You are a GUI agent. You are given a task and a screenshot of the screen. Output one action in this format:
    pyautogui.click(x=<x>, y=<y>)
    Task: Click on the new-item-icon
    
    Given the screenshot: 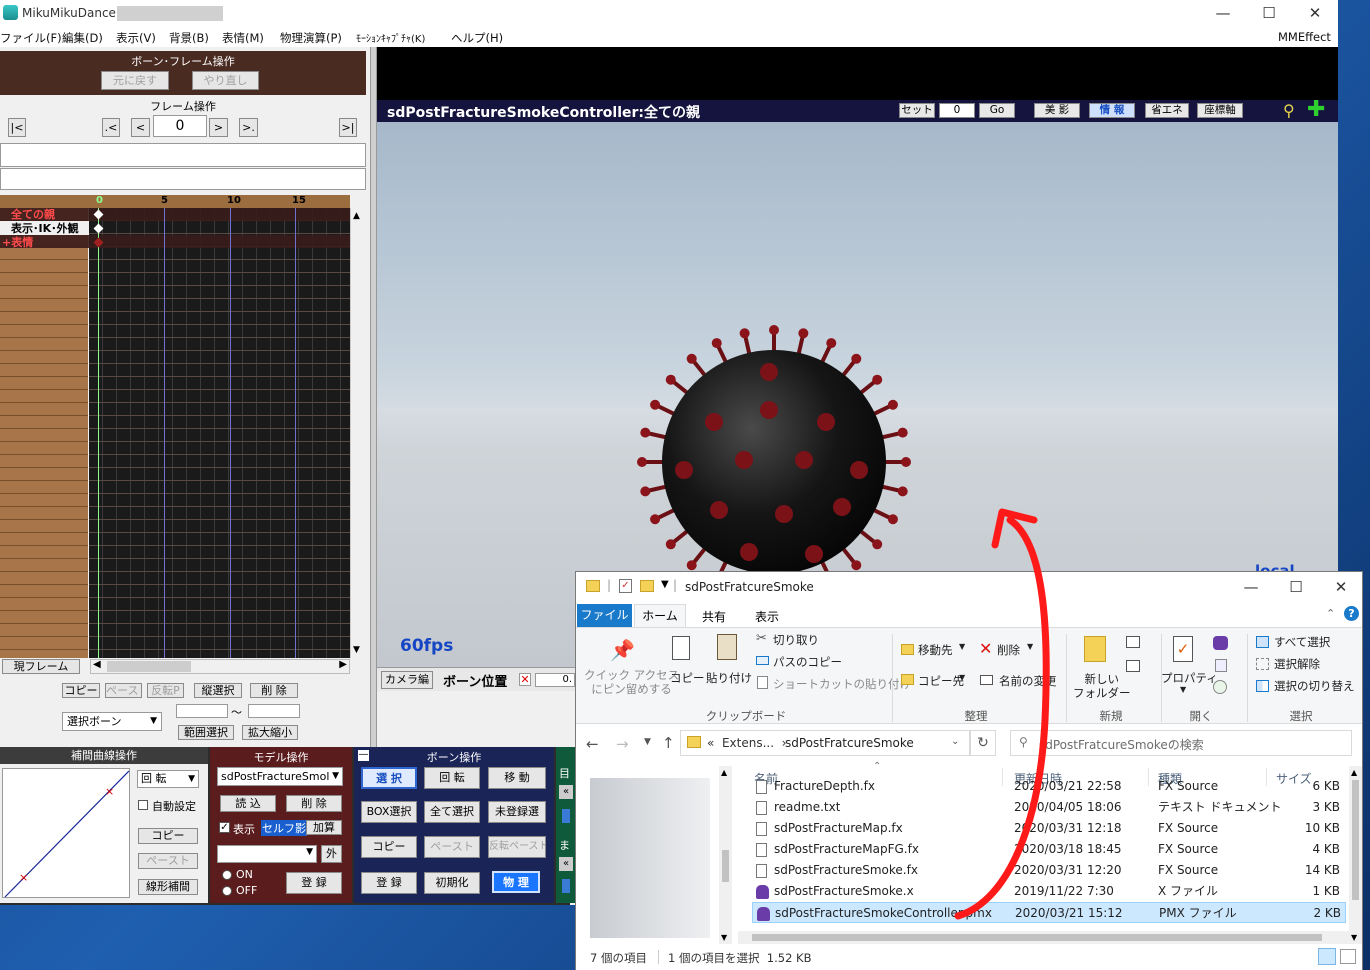 What is the action you would take?
    pyautogui.click(x=1133, y=642)
    